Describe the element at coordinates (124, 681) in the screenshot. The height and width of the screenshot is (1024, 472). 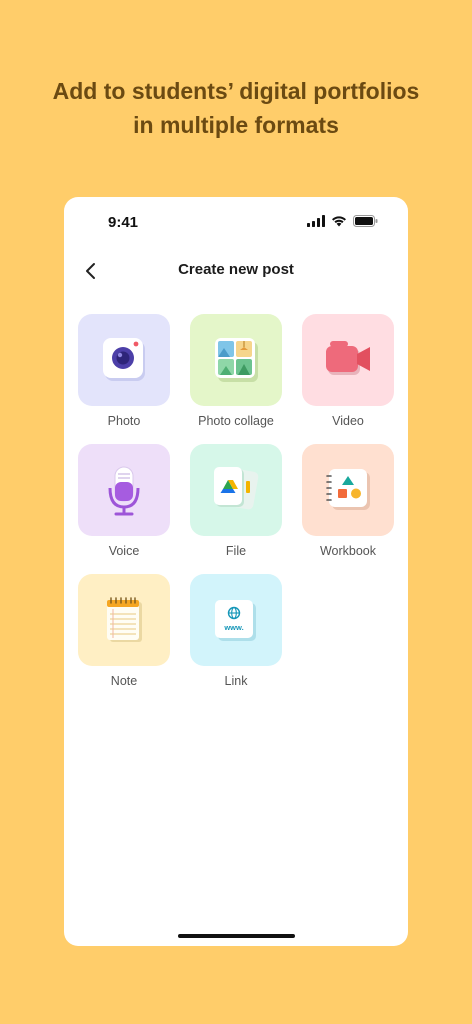
I see `tile-label: Note` at that location.